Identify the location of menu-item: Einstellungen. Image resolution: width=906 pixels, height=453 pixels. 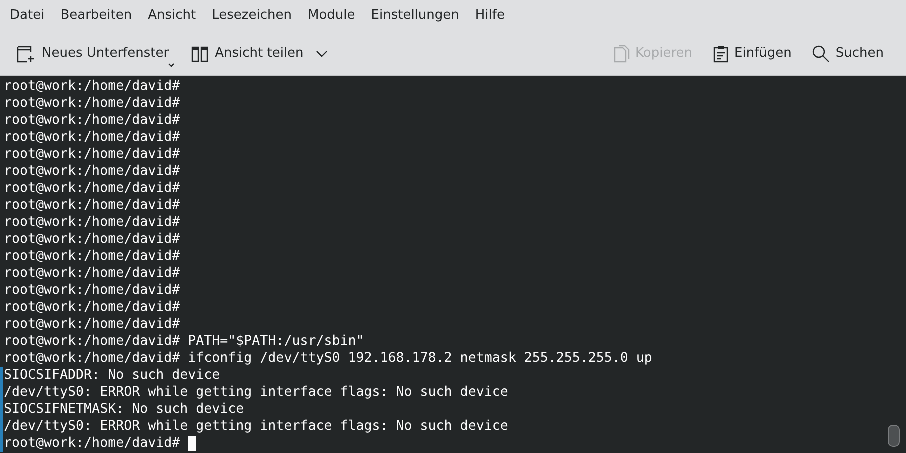
(415, 16).